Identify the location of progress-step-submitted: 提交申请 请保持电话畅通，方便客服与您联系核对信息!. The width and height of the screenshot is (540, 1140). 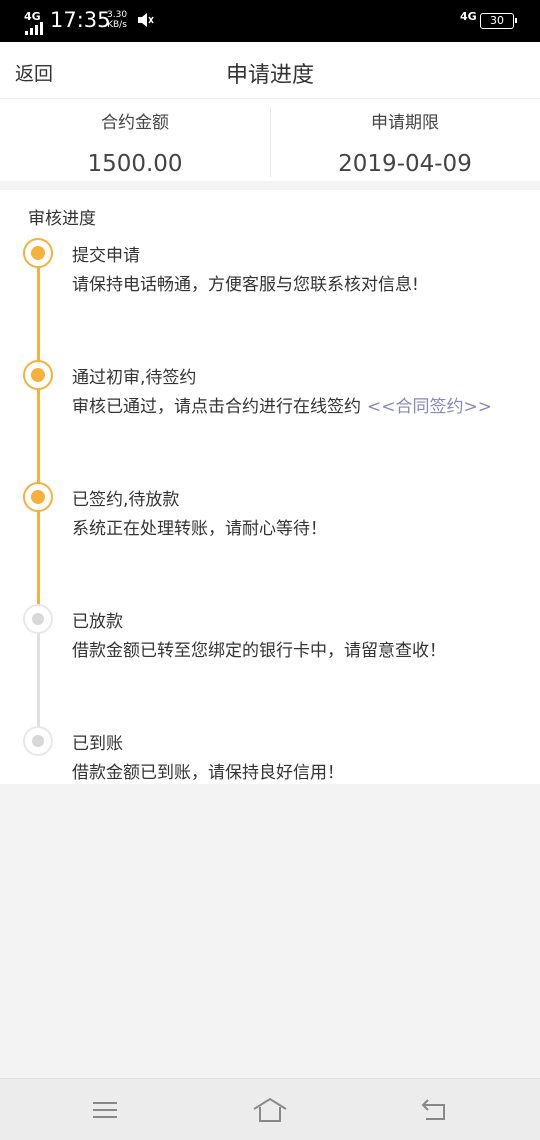
(270, 268).